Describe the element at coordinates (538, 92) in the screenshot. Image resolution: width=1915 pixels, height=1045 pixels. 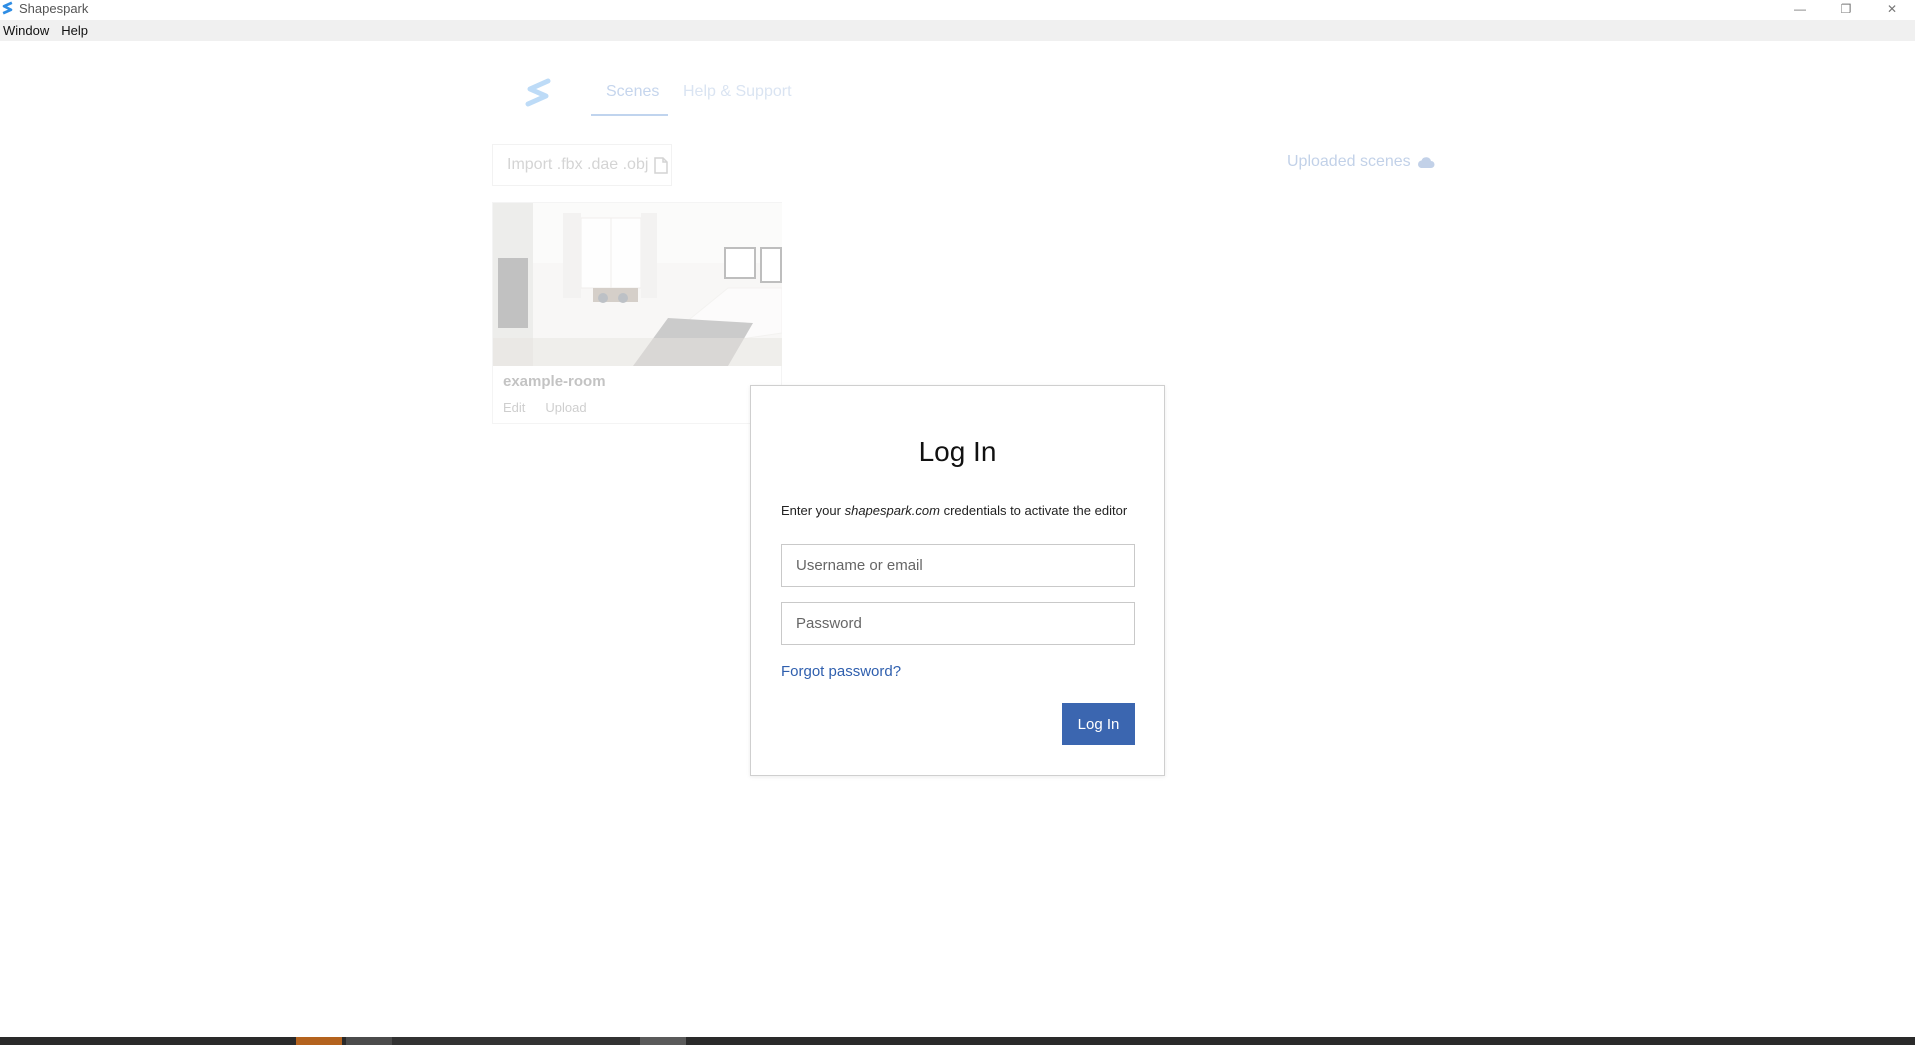
I see `shapespark-logo-icon` at that location.